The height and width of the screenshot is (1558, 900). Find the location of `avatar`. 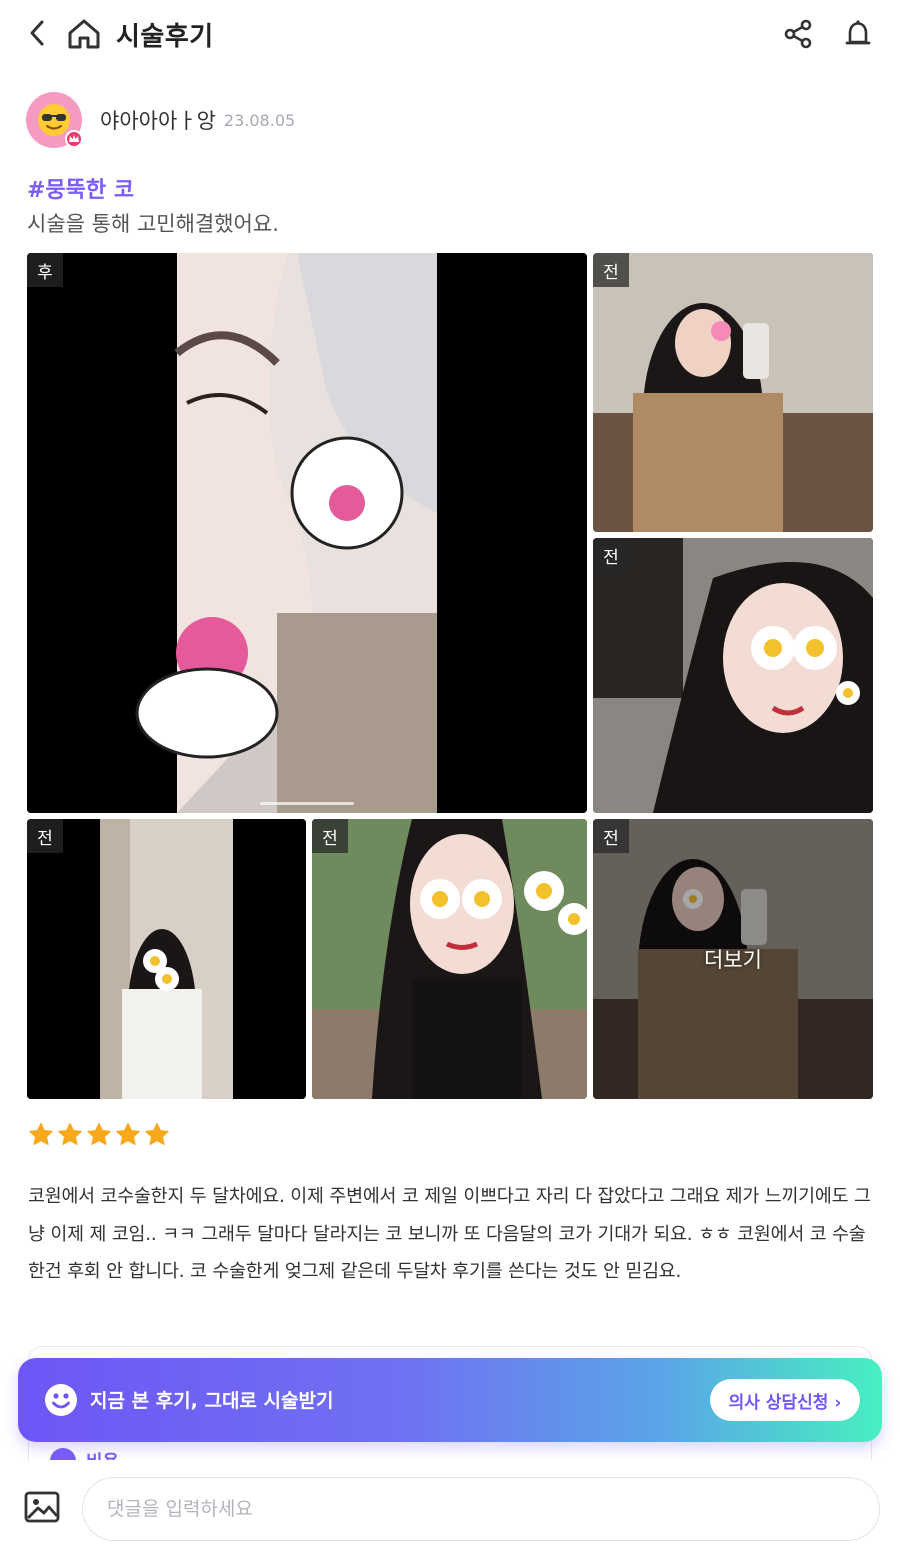

avatar is located at coordinates (54, 120).